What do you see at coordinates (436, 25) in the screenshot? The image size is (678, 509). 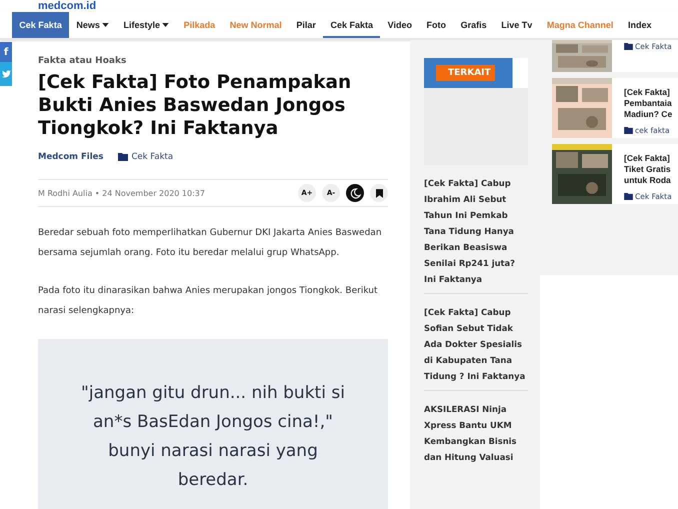 I see `nav-tab: Foto` at bounding box center [436, 25].